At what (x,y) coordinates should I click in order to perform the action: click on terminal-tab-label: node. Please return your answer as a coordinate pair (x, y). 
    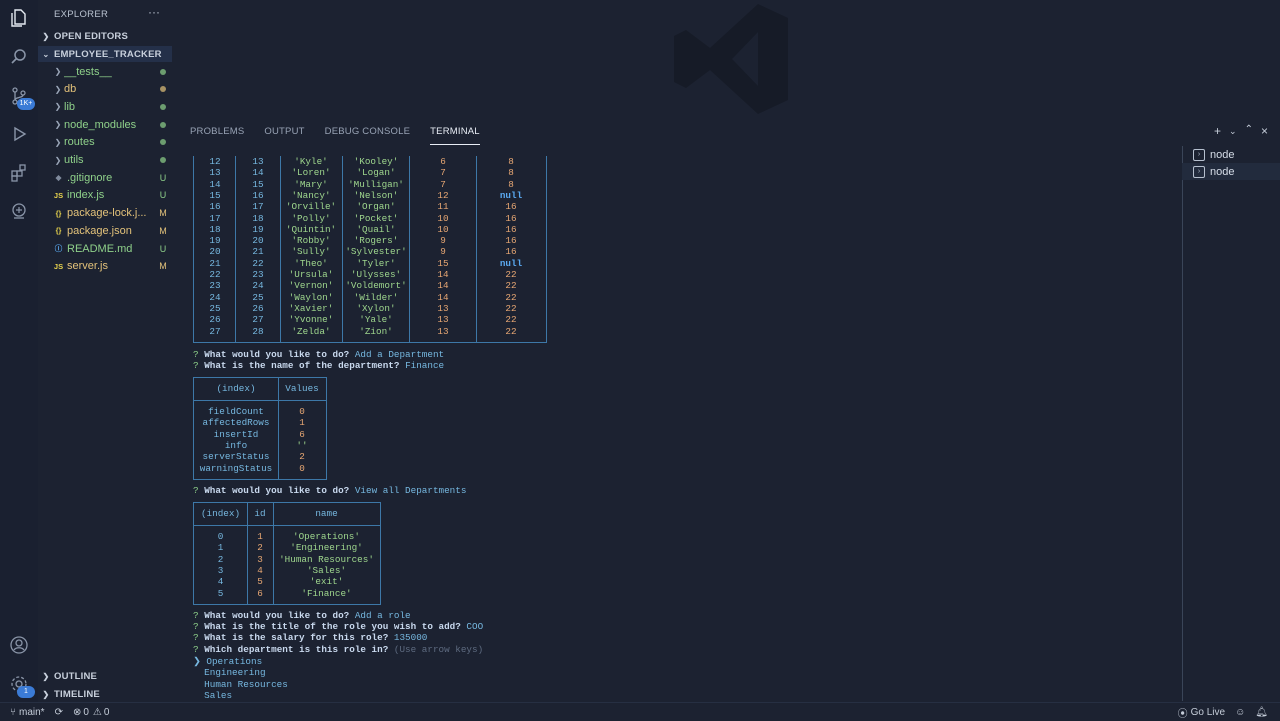
    Looking at the image, I should click on (1222, 154).